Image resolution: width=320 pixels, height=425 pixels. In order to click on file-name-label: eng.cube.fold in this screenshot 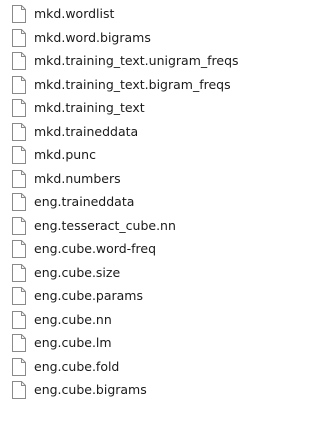, I will do `click(77, 366)`.